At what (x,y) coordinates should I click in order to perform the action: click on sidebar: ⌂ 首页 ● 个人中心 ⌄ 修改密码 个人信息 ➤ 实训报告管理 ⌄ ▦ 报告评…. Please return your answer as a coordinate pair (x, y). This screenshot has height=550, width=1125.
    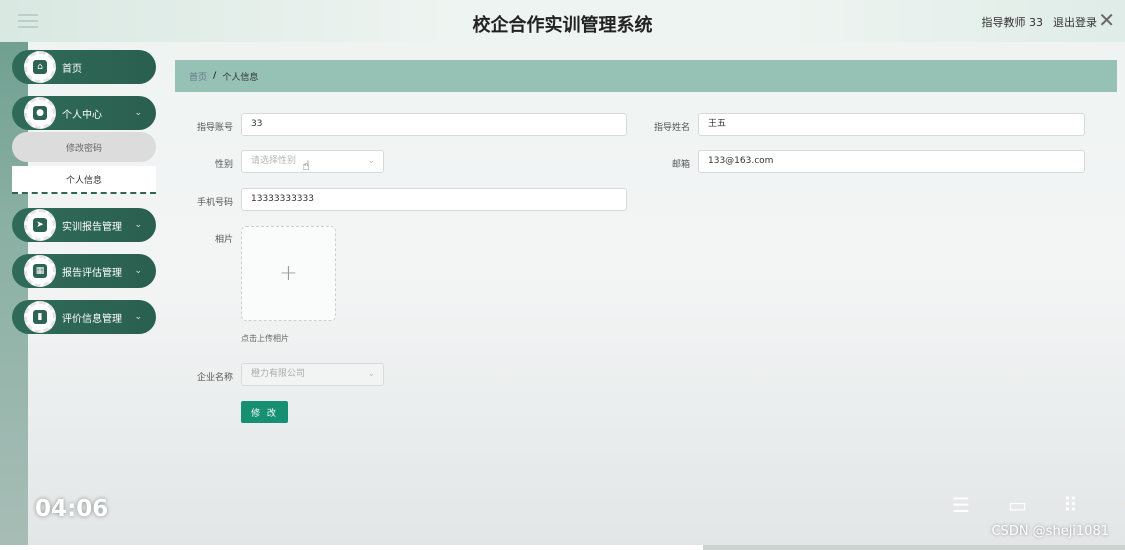
    Looking at the image, I should click on (84, 198).